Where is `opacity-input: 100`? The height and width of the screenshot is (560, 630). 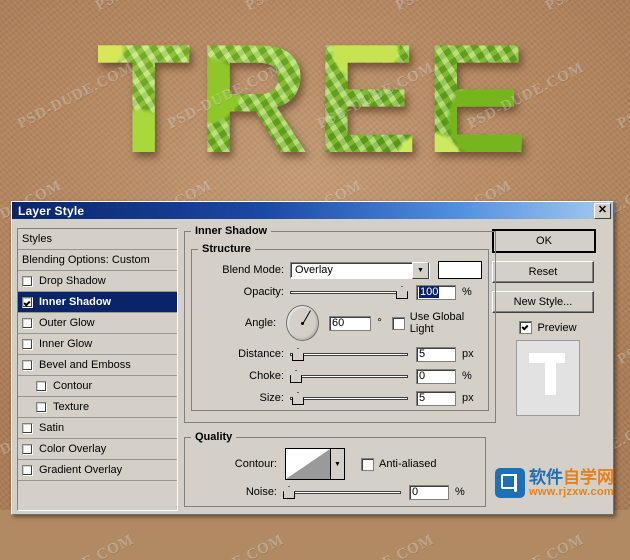 opacity-input: 100 is located at coordinates (436, 292).